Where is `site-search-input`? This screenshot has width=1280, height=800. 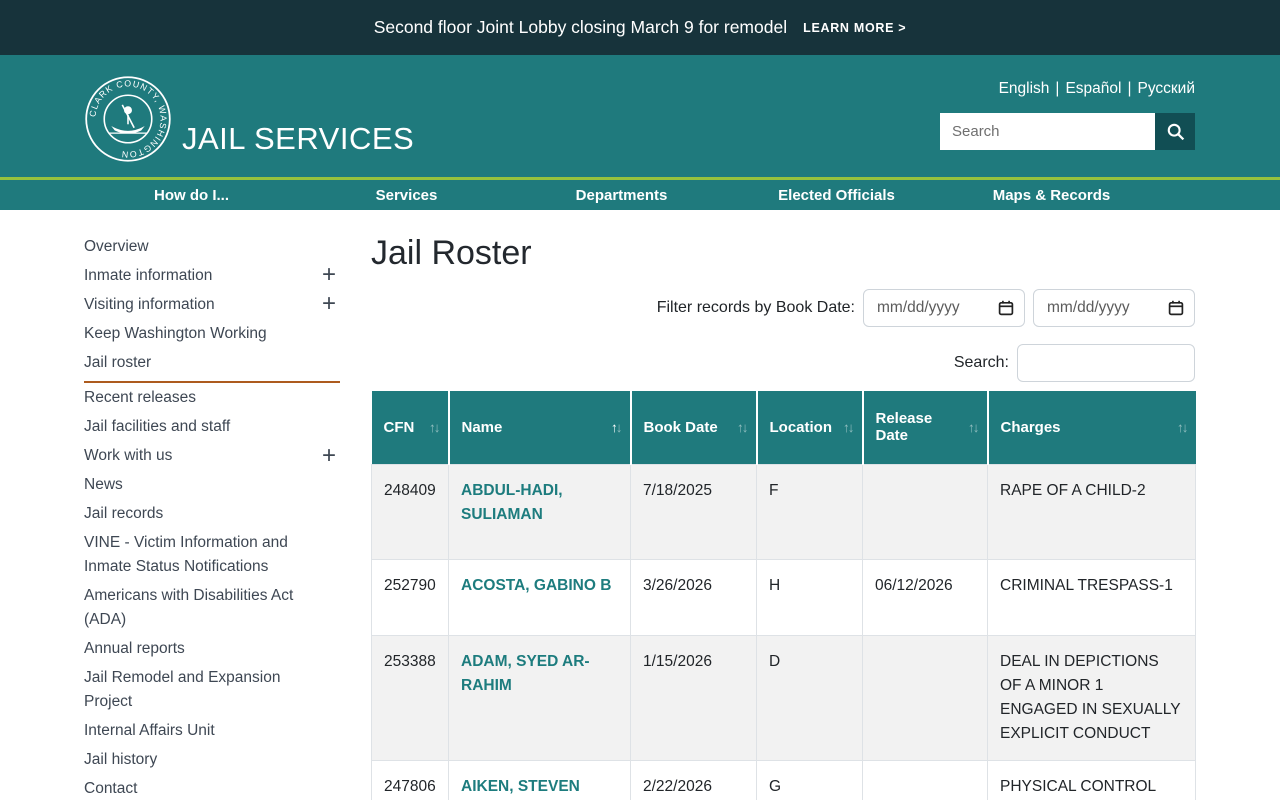
site-search-input is located at coordinates (1047, 131).